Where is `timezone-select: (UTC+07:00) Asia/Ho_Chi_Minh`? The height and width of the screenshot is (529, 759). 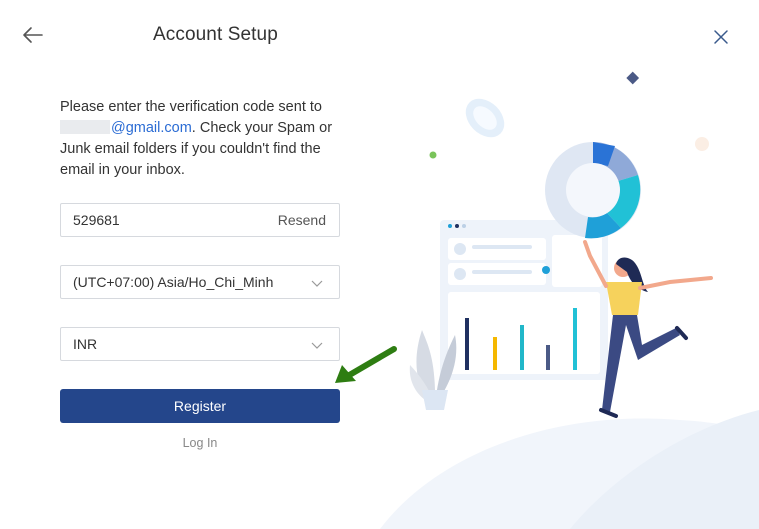
timezone-select: (UTC+07:00) Asia/Ho_Chi_Minh is located at coordinates (200, 282).